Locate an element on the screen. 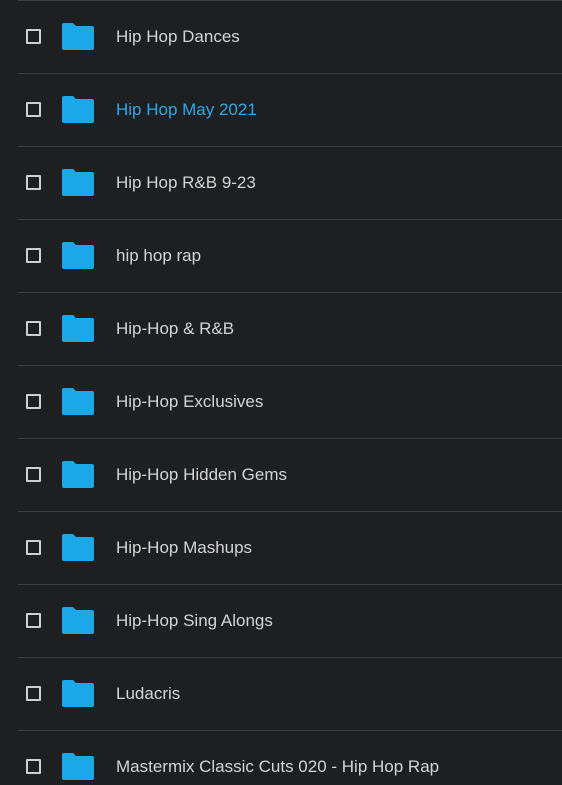 This screenshot has width=562, height=785. folder-row: Mastermix Classic Cuts 020 - Hip Hop Rap is located at coordinates (281, 757).